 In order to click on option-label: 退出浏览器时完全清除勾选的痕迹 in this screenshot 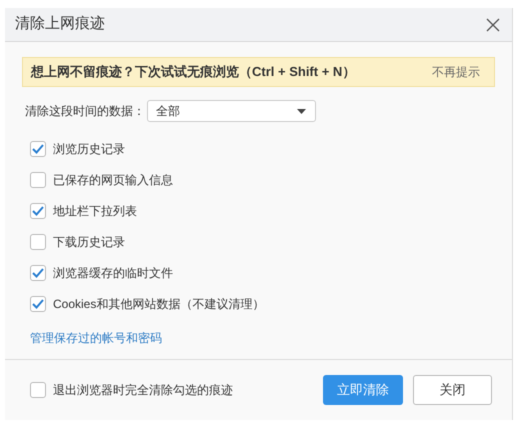, I will do `click(143, 390)`.